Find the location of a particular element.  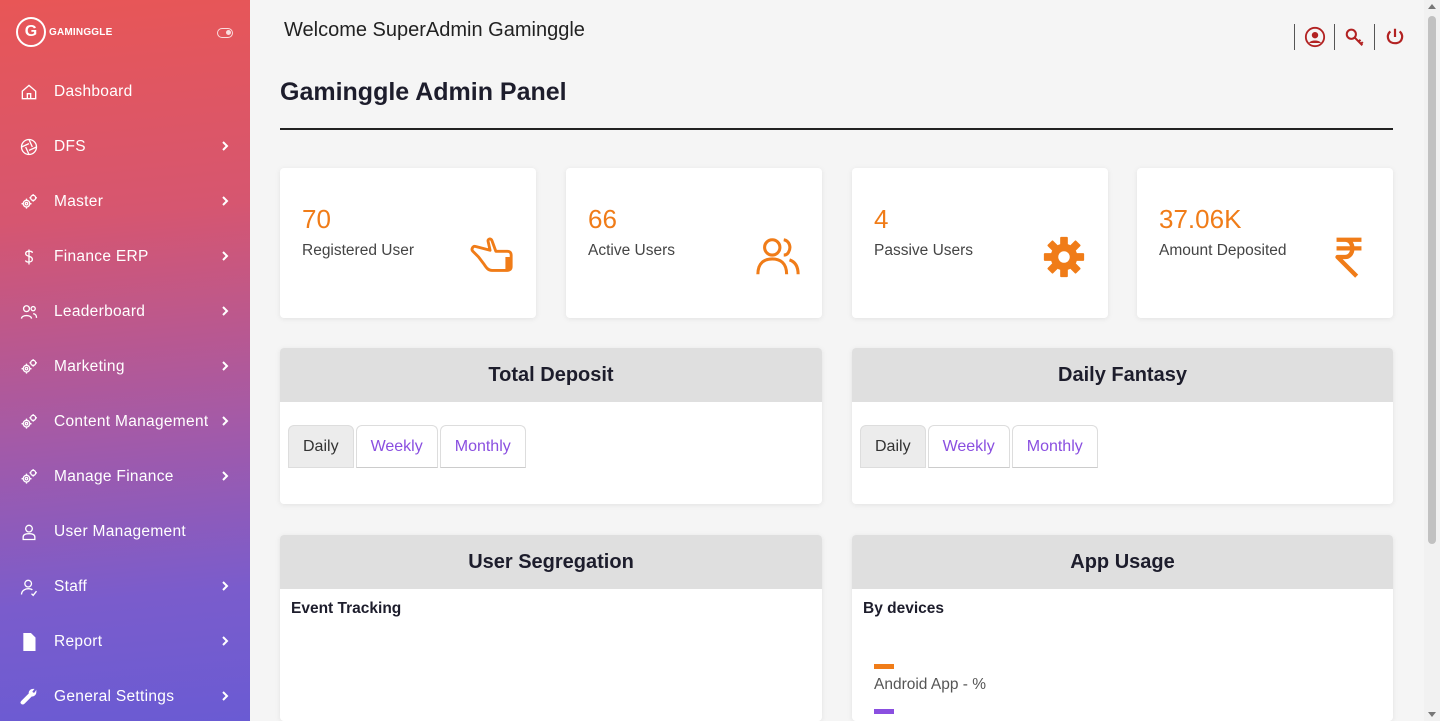

sidebar-item-content-management: Content Management is located at coordinates (125, 421).